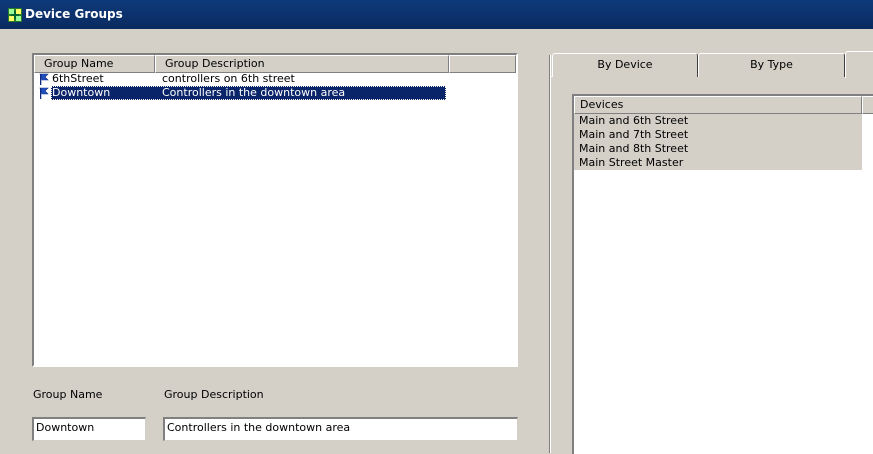  What do you see at coordinates (718, 135) in the screenshot?
I see `device-item: Main and 7th Street` at bounding box center [718, 135].